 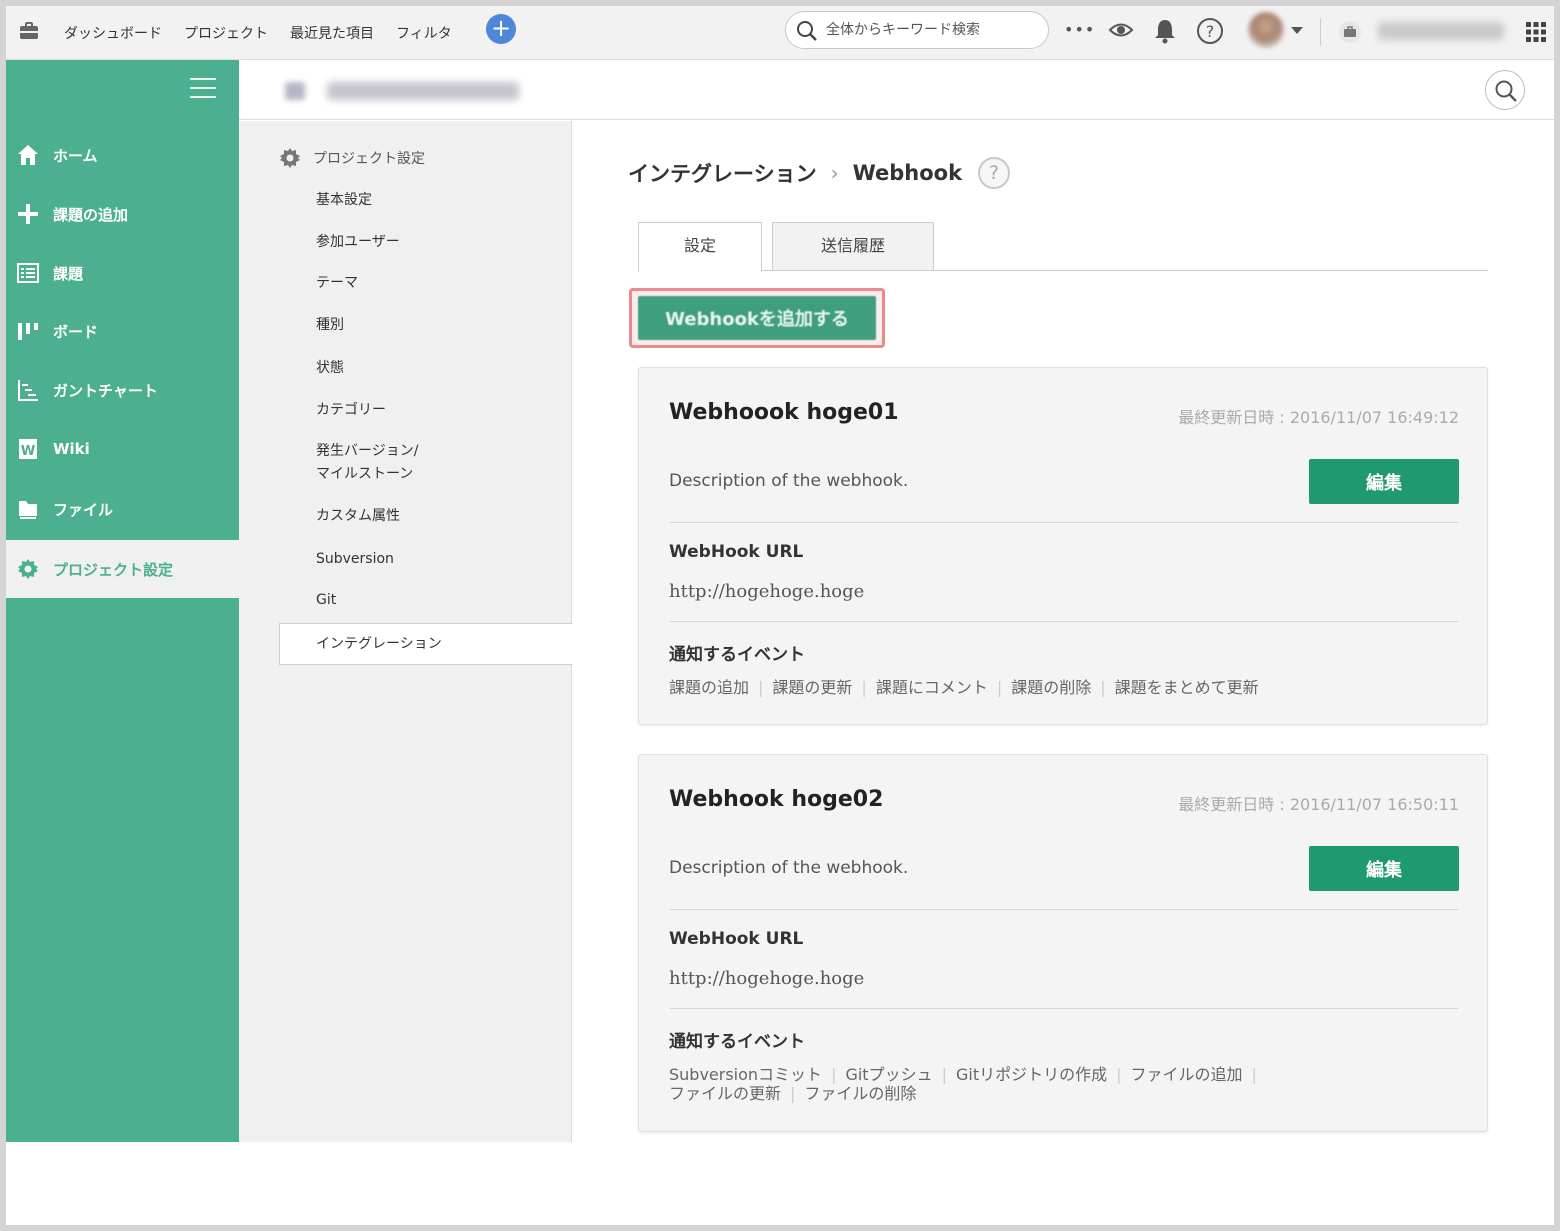 I want to click on event-item: 課題をまとめて更新, so click(x=1186, y=687).